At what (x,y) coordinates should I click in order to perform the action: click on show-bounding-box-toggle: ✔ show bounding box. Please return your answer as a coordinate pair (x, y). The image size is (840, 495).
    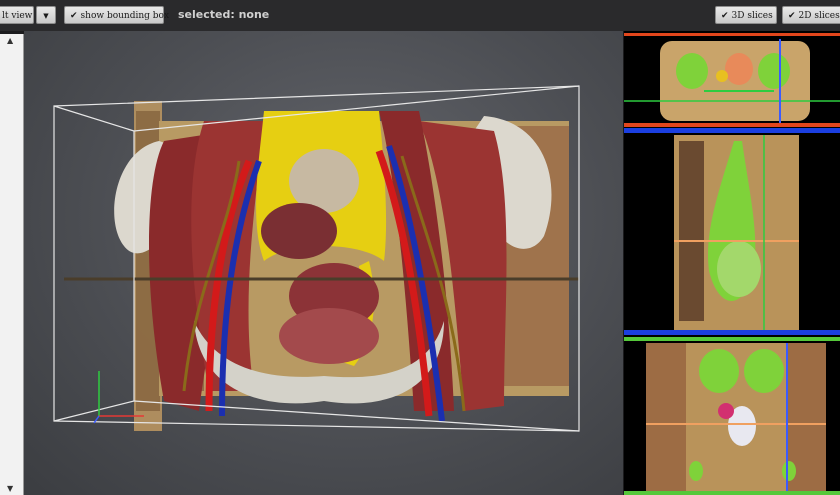
    Looking at the image, I should click on (116, 15).